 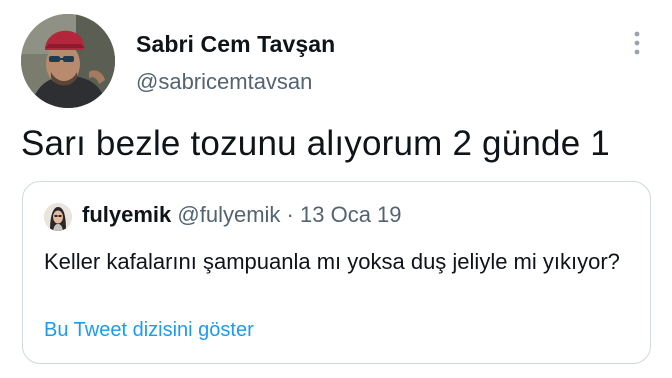 I want to click on author-avatar, so click(x=68, y=61).